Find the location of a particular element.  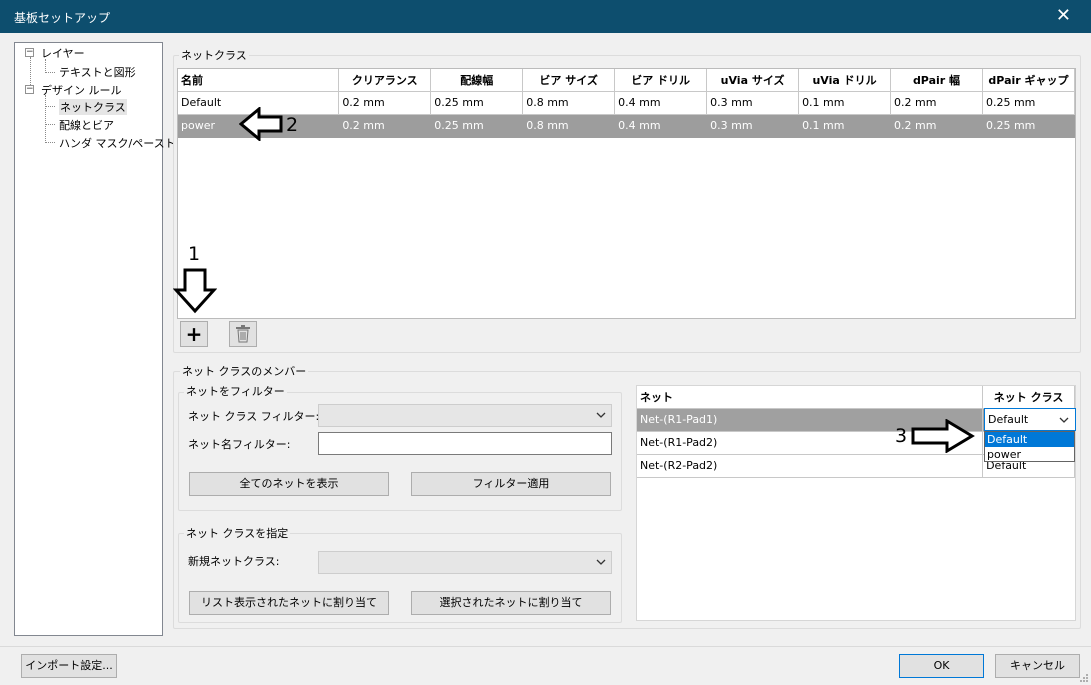

close-icon: ✕ is located at coordinates (1063, 15).